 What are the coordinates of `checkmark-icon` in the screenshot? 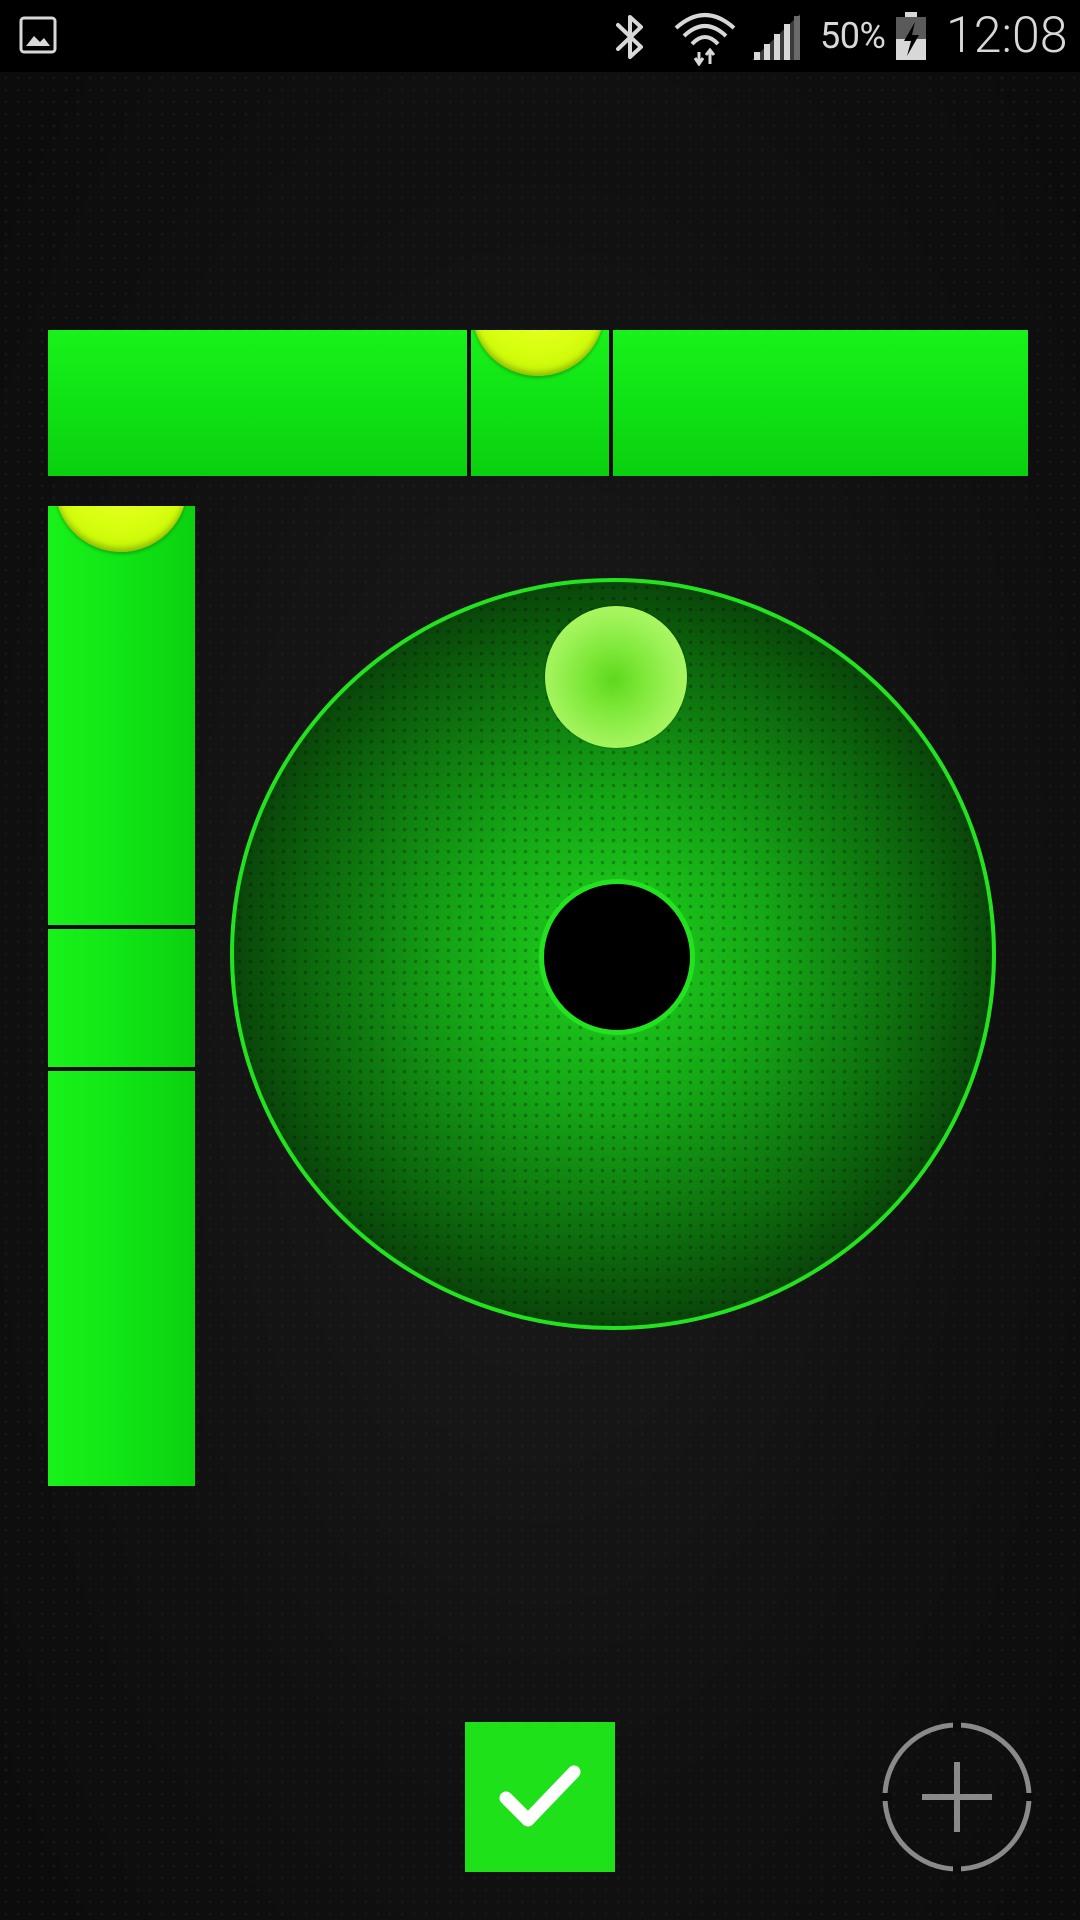 It's located at (540, 1796).